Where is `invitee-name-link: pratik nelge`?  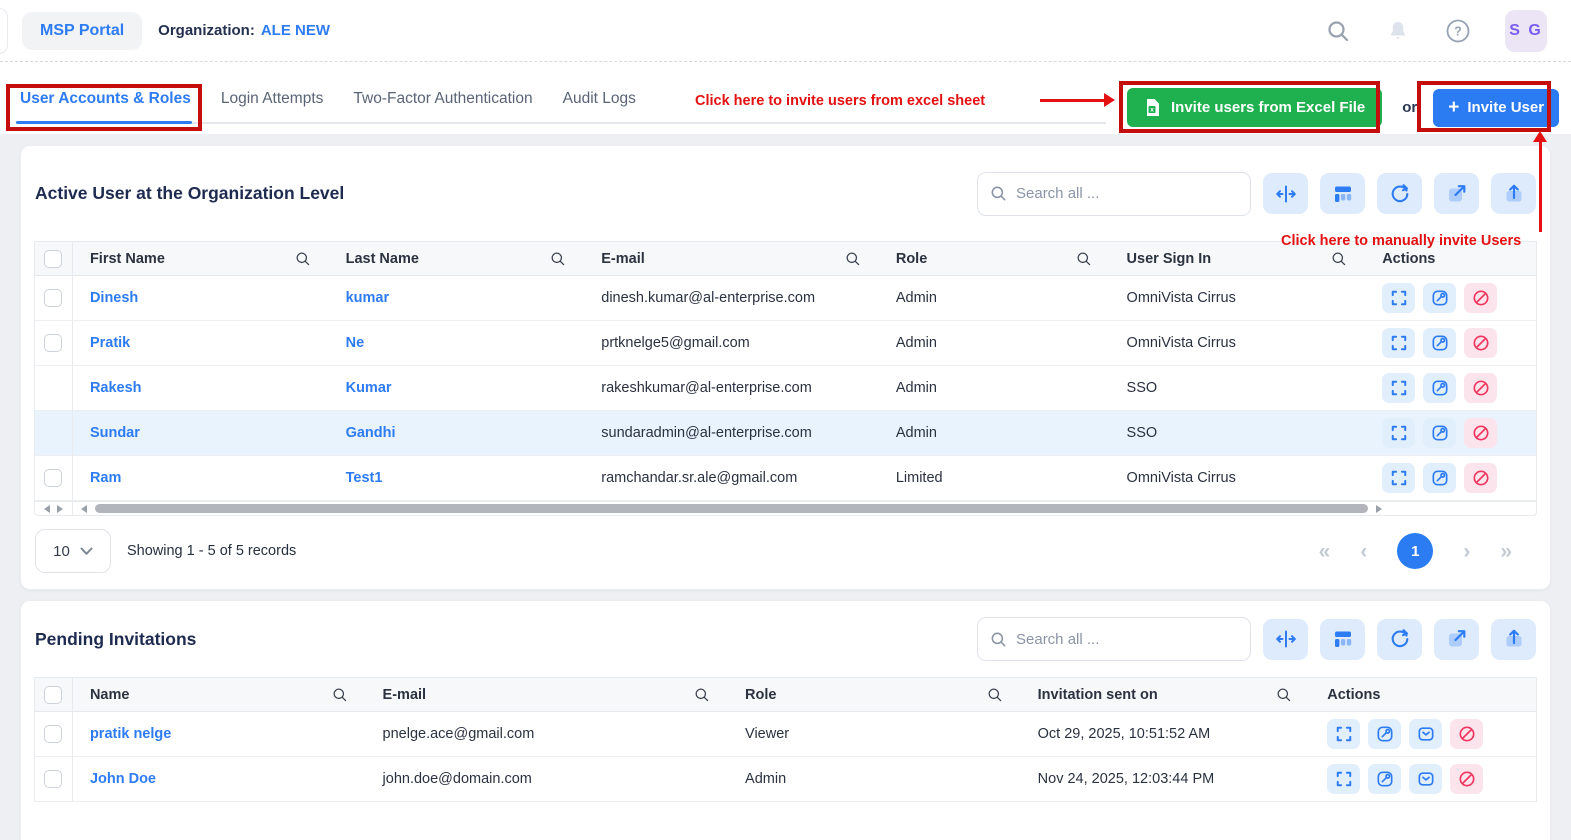 invitee-name-link: pratik nelge is located at coordinates (130, 734).